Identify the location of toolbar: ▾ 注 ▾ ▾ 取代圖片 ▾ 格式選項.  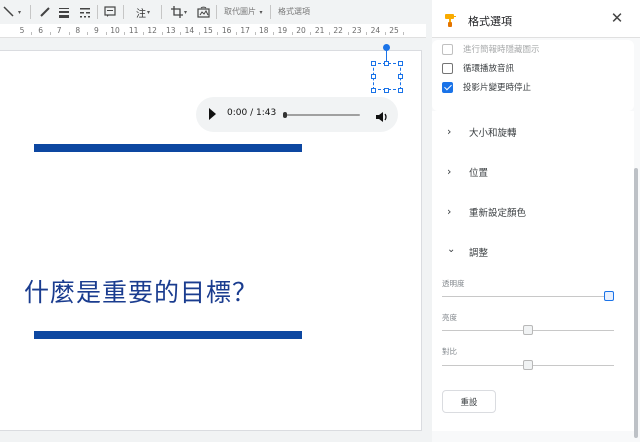
(213, 12).